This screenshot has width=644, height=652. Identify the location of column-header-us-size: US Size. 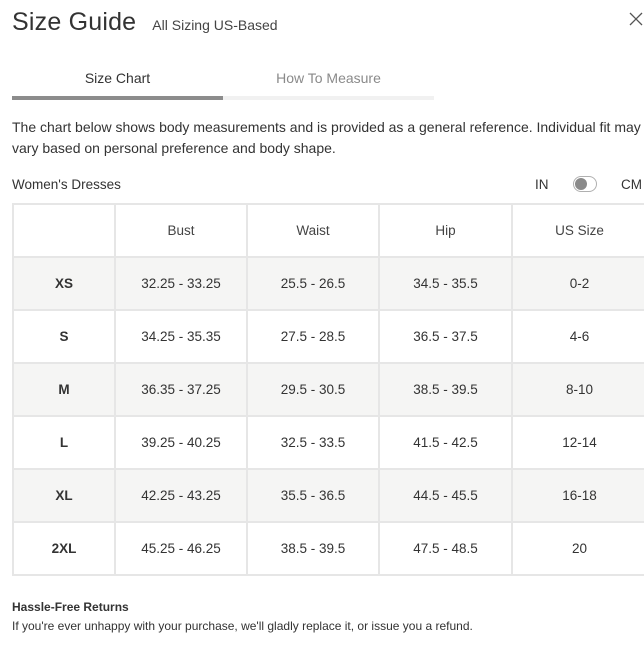
(577, 230).